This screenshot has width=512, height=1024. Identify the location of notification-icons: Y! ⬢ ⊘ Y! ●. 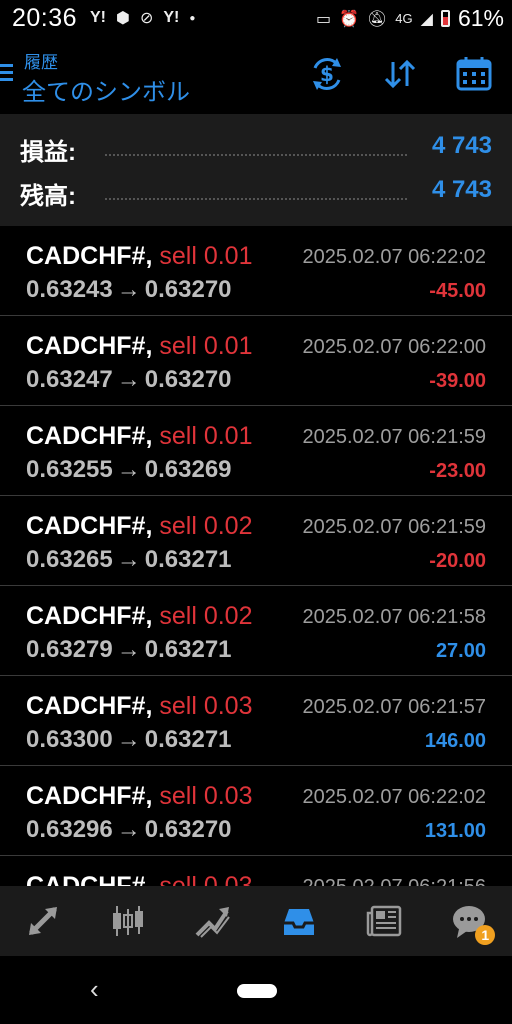
(142, 18).